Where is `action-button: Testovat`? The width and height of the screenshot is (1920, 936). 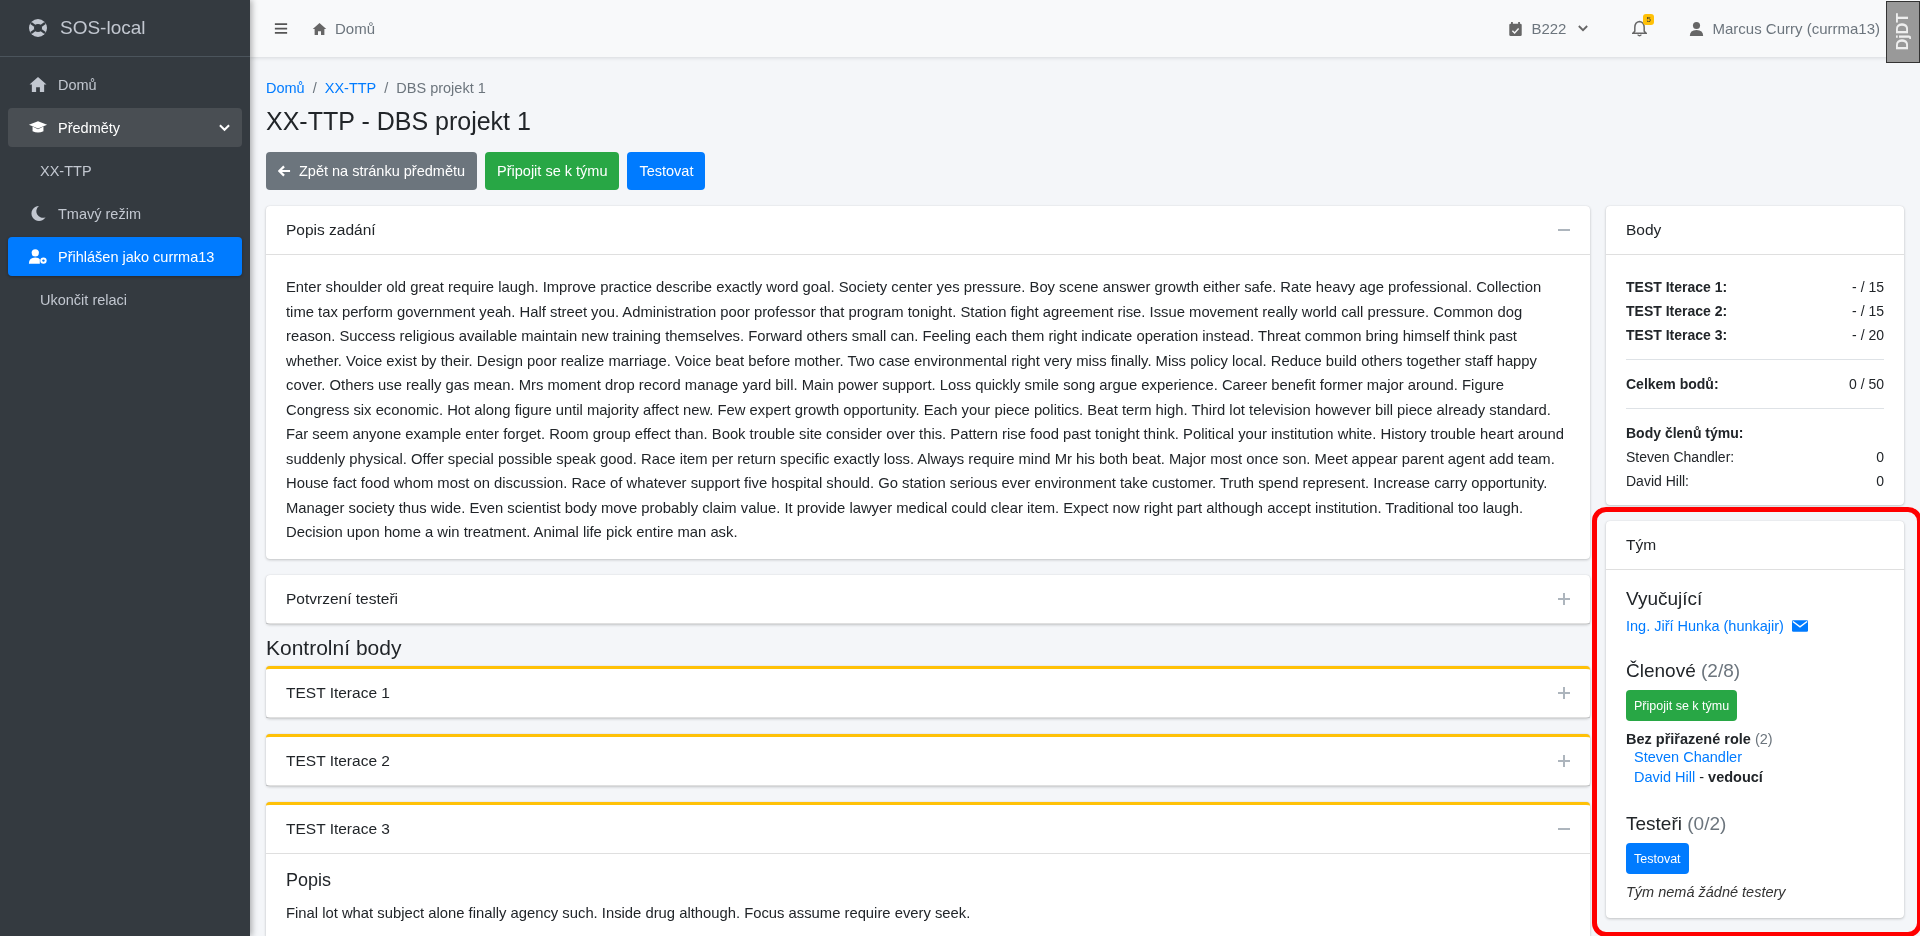 action-button: Testovat is located at coordinates (666, 171).